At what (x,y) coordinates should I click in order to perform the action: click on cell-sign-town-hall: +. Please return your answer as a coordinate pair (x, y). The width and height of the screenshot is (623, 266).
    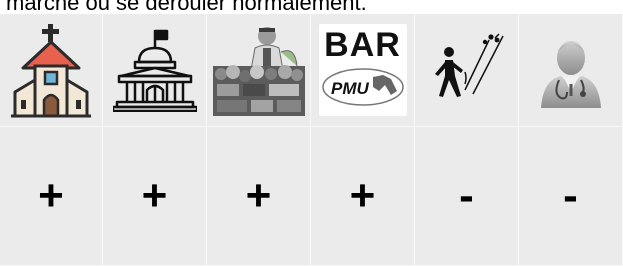
    Looking at the image, I should click on (155, 196).